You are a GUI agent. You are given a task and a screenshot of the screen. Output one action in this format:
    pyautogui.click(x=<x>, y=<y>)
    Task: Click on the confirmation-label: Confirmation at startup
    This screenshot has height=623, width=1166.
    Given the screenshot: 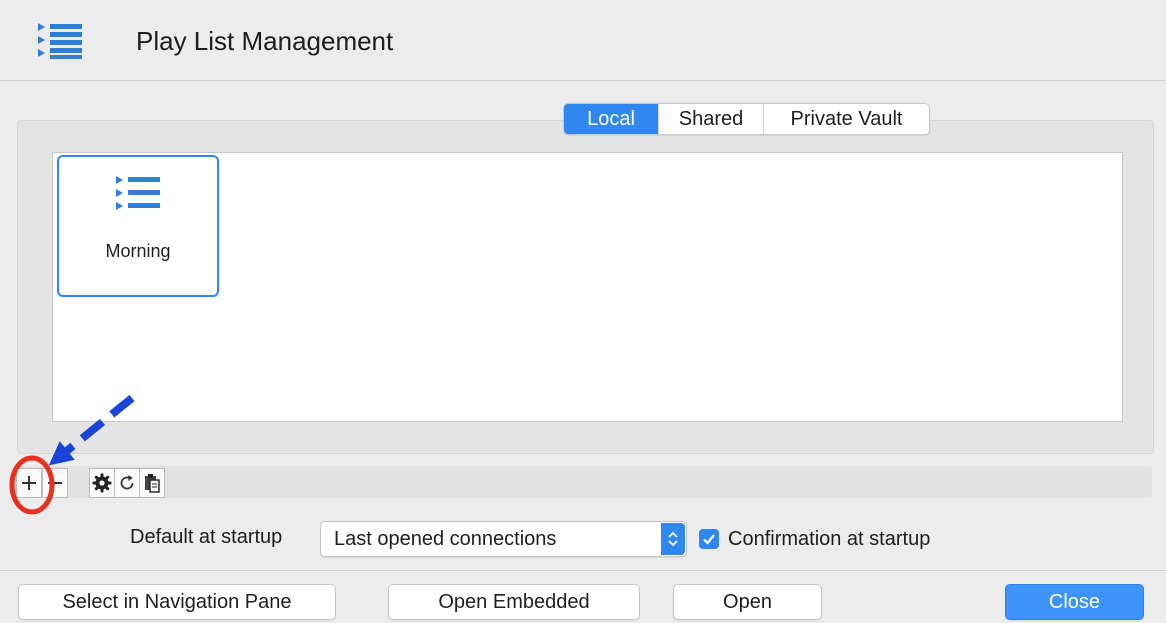 What is the action you would take?
    pyautogui.click(x=829, y=539)
    